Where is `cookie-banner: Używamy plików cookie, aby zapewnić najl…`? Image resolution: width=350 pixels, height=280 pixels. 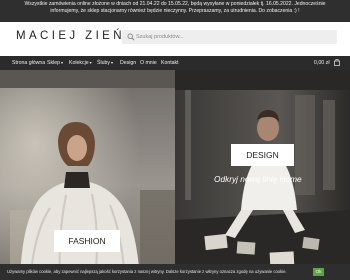
cookie-banner: Używamy plików cookie, aby zapewnić najl… is located at coordinates (175, 272).